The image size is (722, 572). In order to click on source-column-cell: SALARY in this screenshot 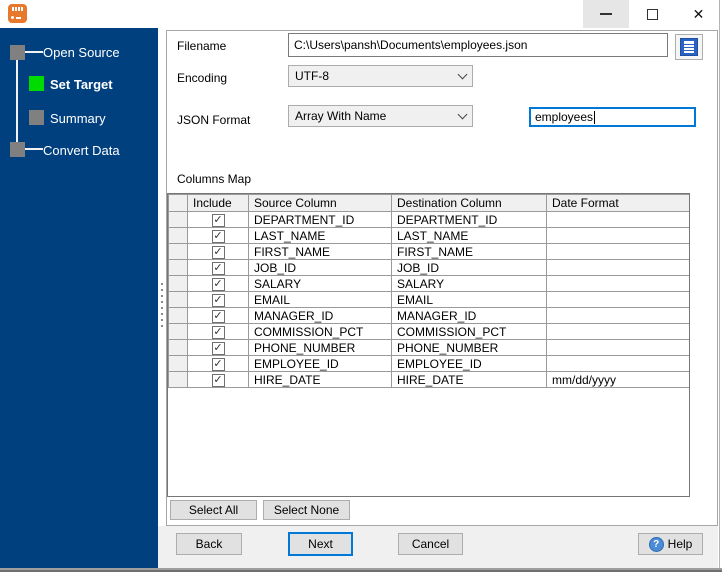, I will do `click(320, 283)`.